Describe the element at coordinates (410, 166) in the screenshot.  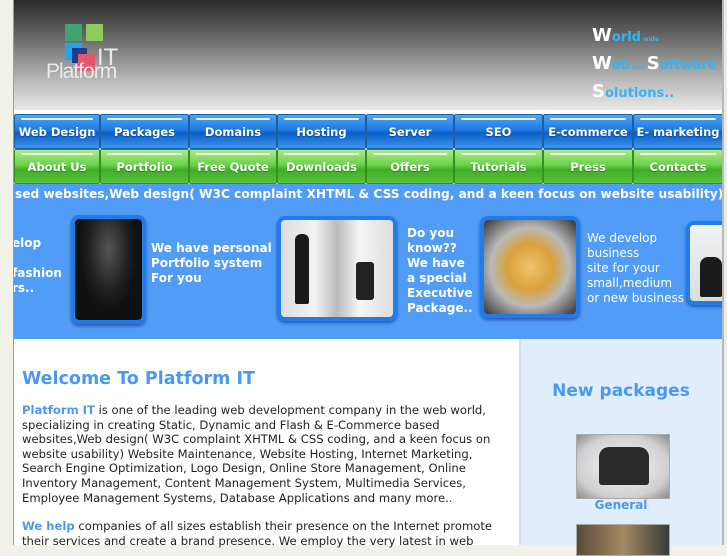
I see `nav-offers: Offers` at that location.